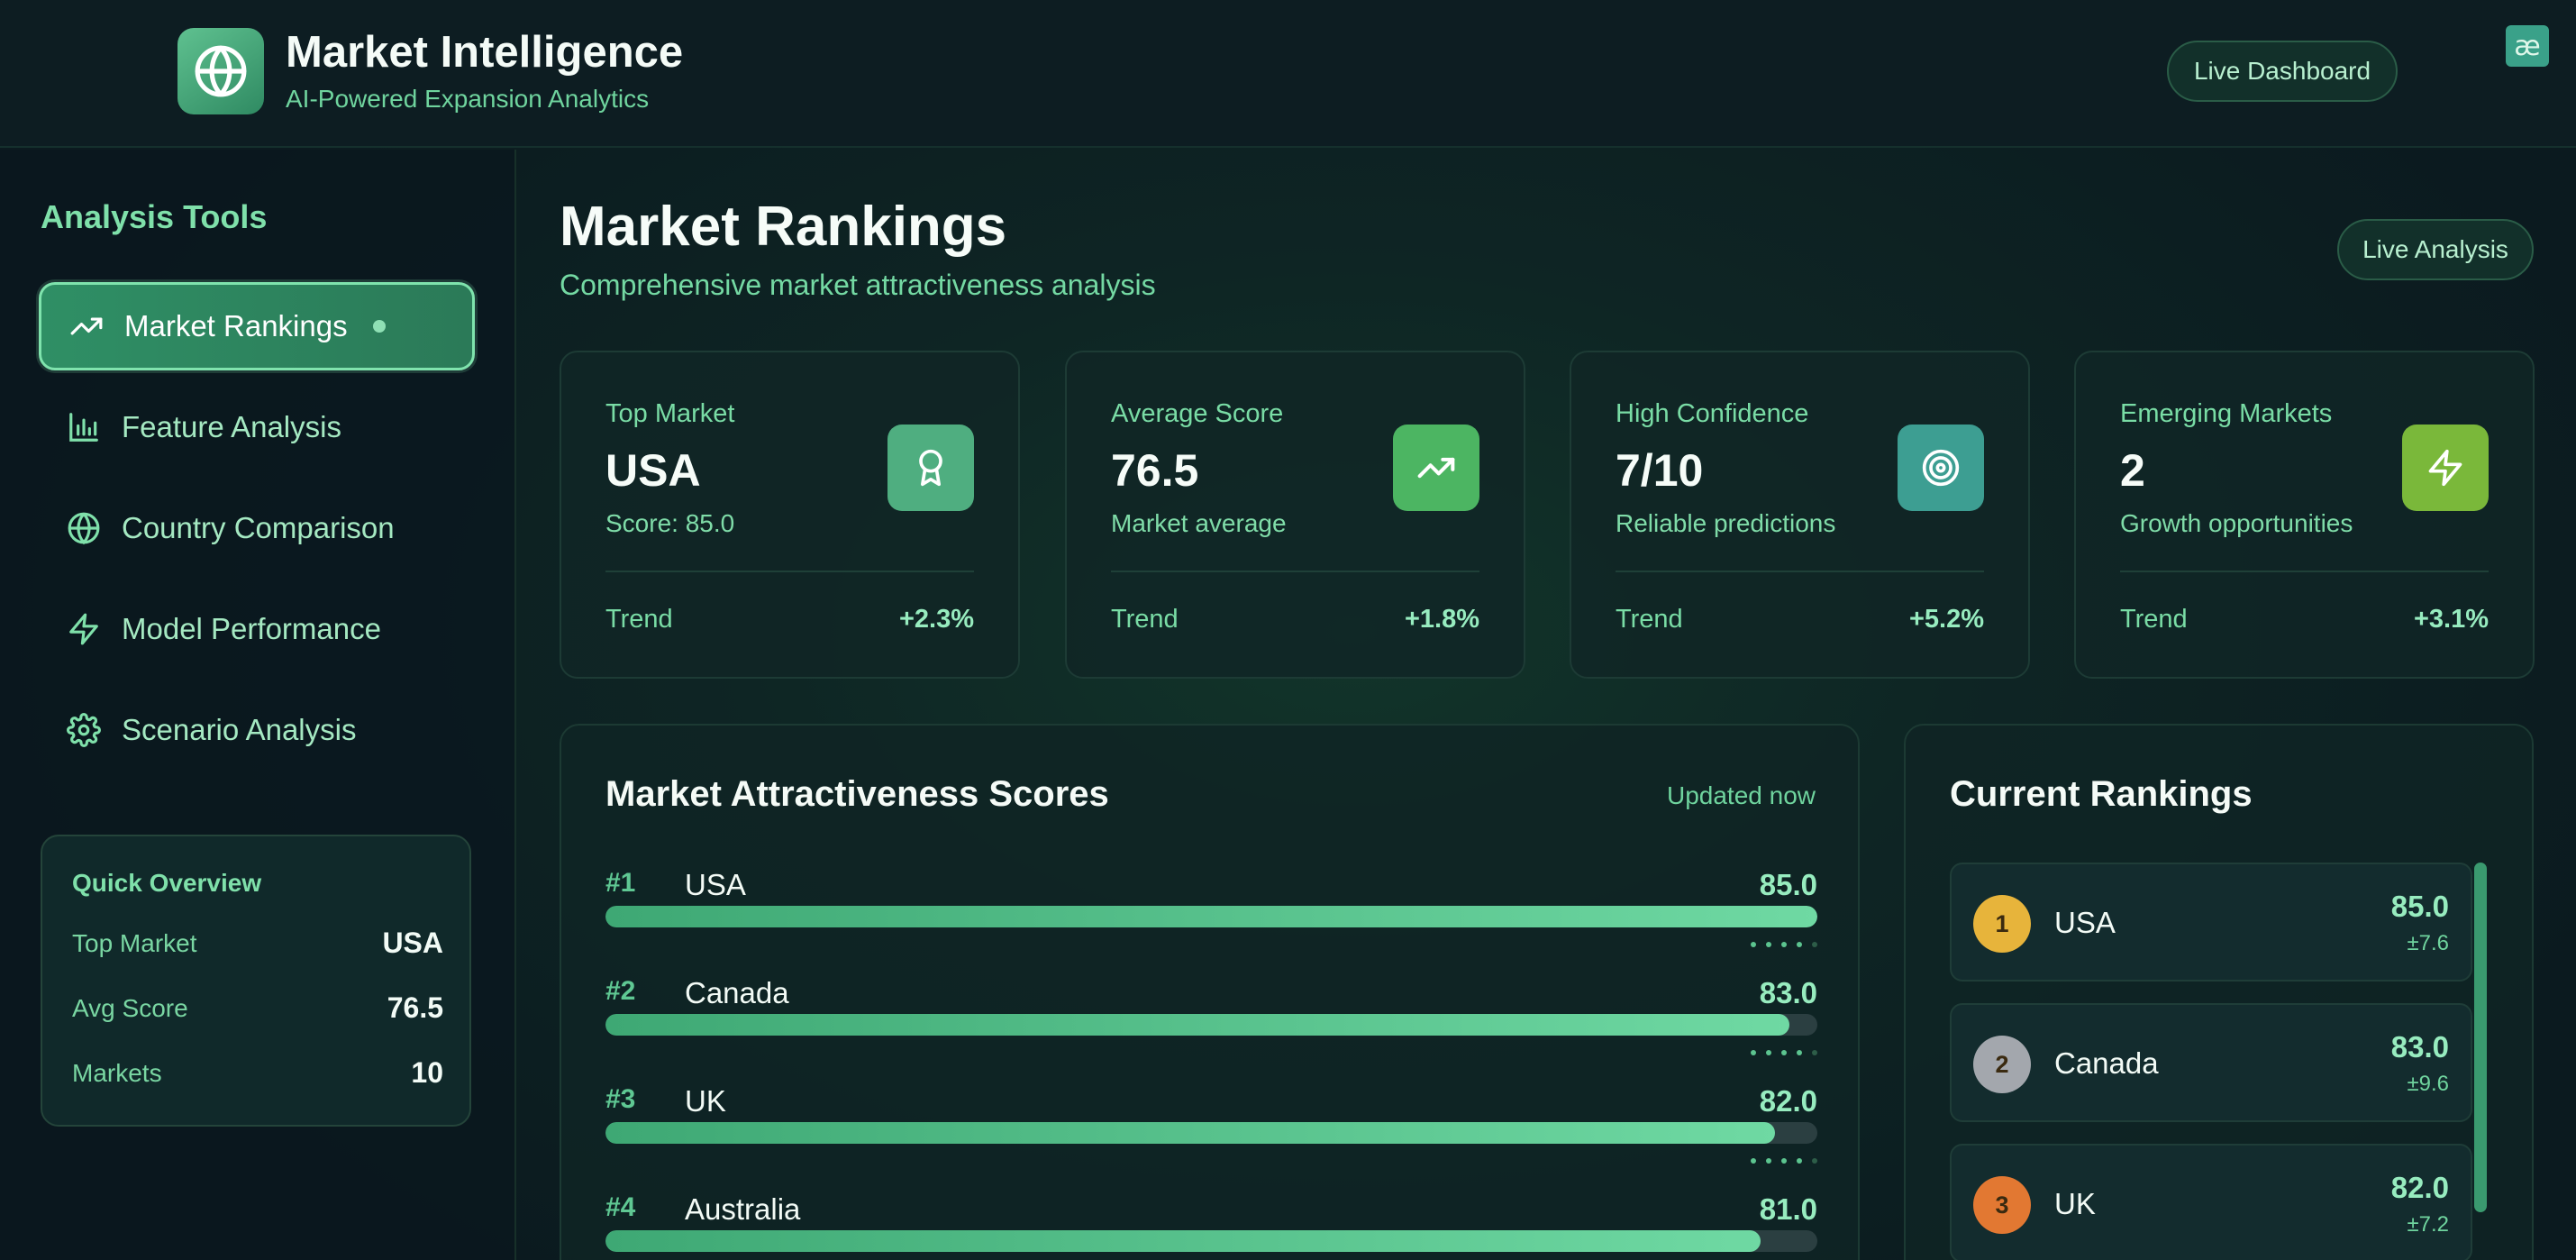 Image resolution: width=2576 pixels, height=1260 pixels. Describe the element at coordinates (485, 52) in the screenshot. I see `app-title: Market Intelligence` at that location.